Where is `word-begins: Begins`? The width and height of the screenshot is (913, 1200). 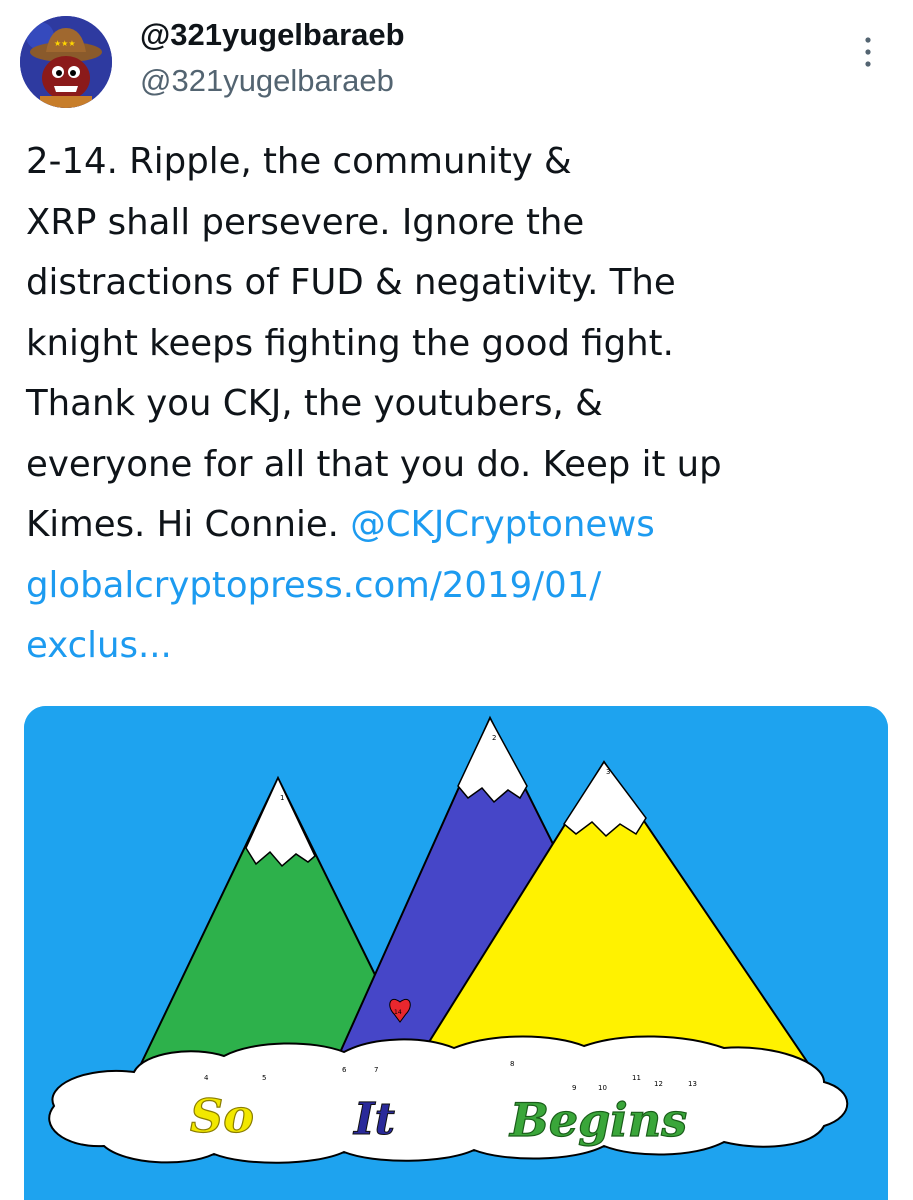
word-begins: Begins is located at coordinates (597, 1120).